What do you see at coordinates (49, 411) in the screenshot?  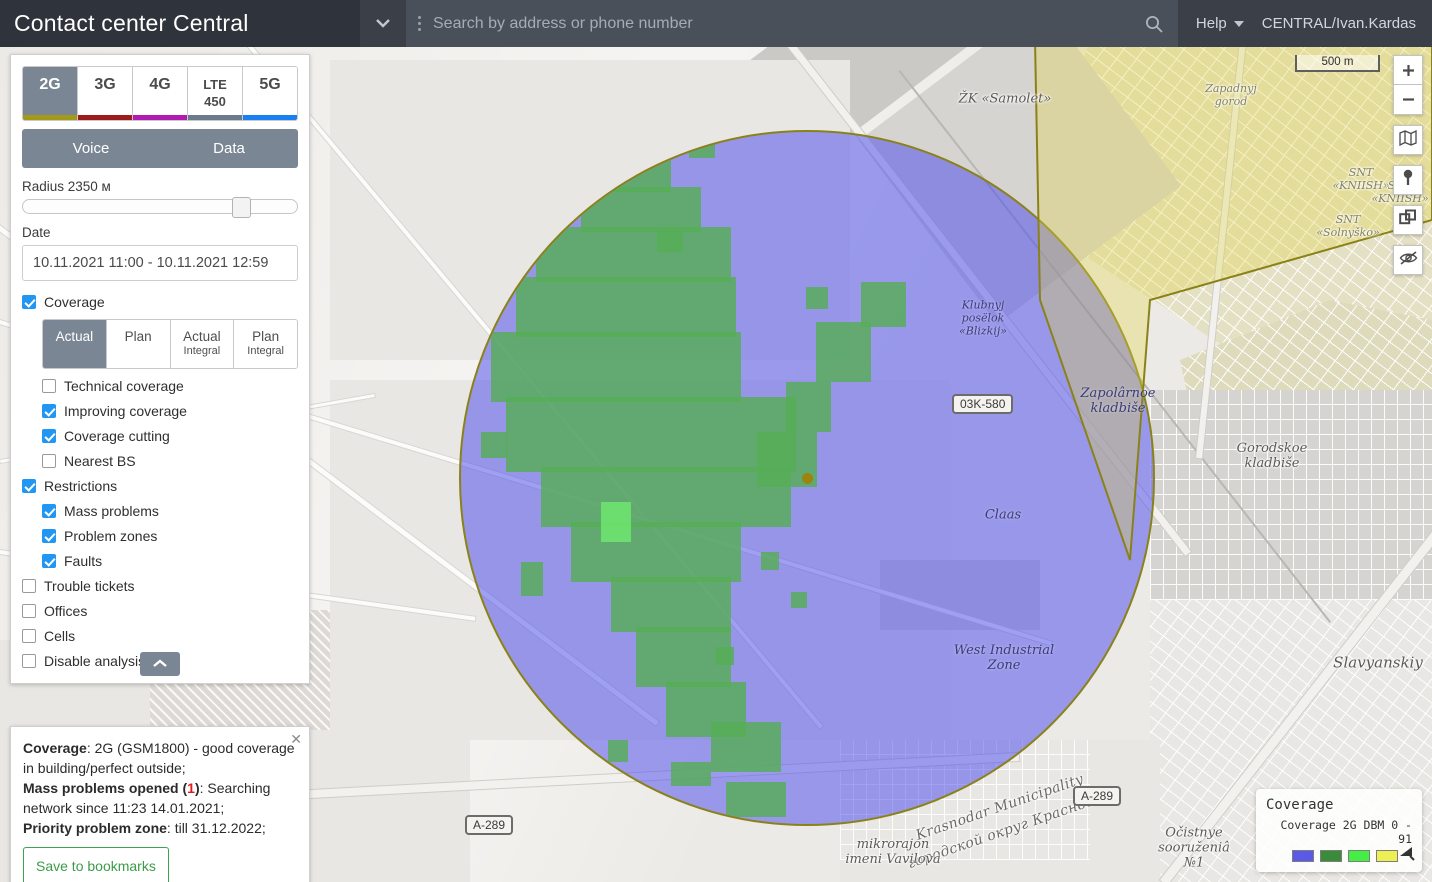 I see `checkbox-improving-coverage` at bounding box center [49, 411].